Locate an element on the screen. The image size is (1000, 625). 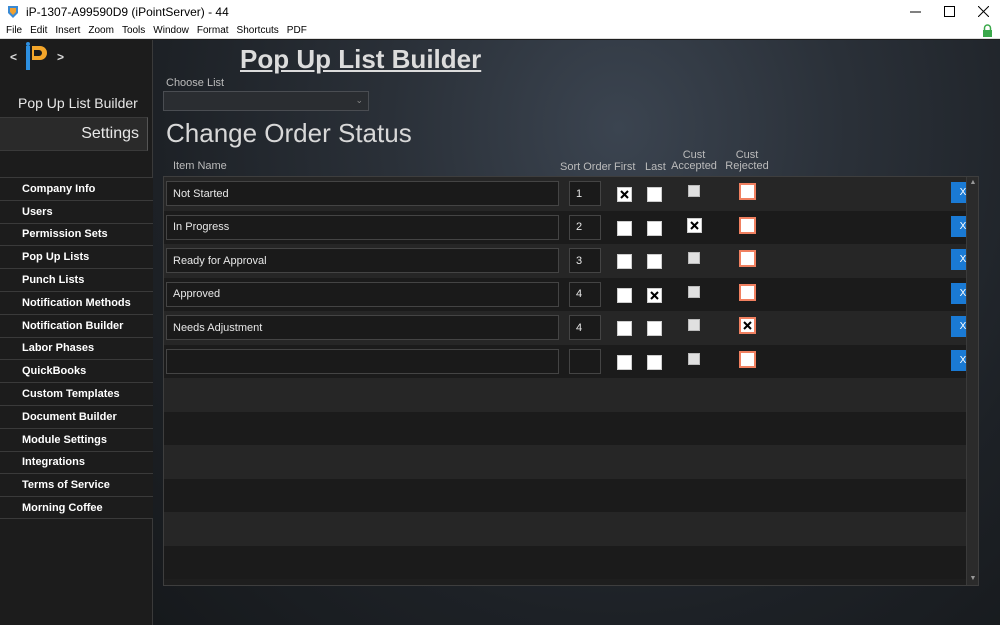
table-row: X is located at coordinates (569, 361).